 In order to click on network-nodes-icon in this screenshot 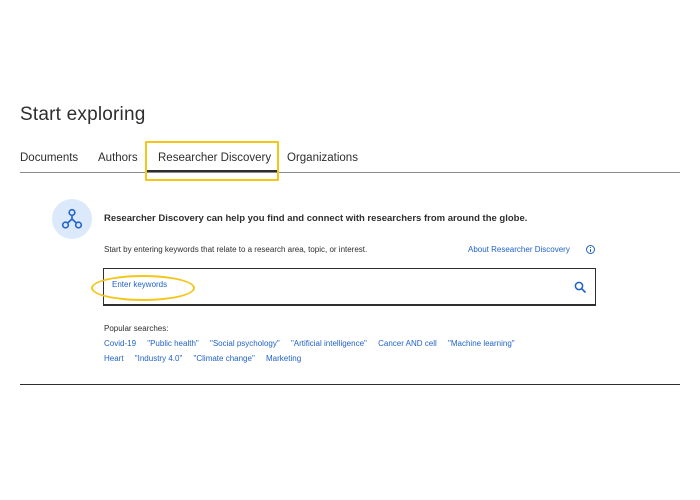, I will do `click(72, 219)`.